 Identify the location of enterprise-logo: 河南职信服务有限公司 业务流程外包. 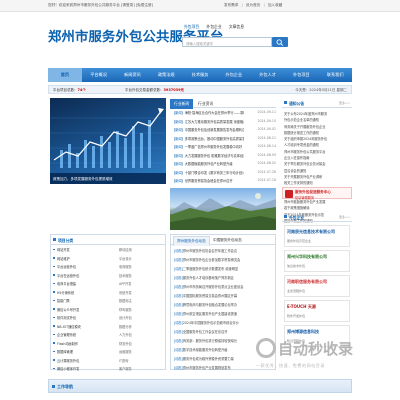
(317, 286).